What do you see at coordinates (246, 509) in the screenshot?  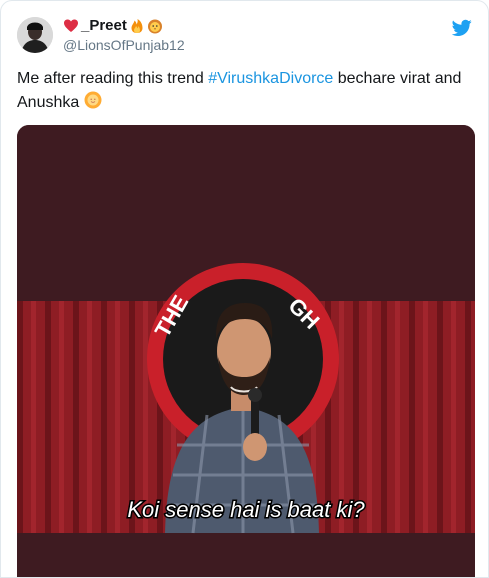 I see `gif-caption: Koi sense hai is baat ki?` at bounding box center [246, 509].